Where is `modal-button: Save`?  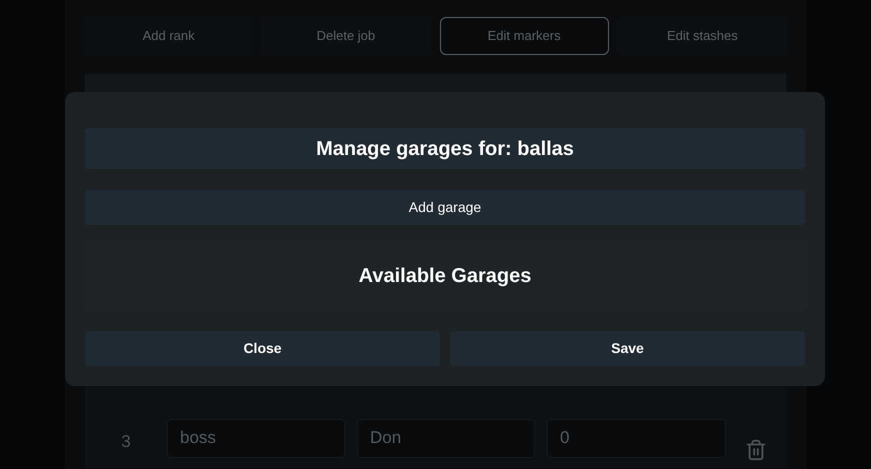 modal-button: Save is located at coordinates (627, 348).